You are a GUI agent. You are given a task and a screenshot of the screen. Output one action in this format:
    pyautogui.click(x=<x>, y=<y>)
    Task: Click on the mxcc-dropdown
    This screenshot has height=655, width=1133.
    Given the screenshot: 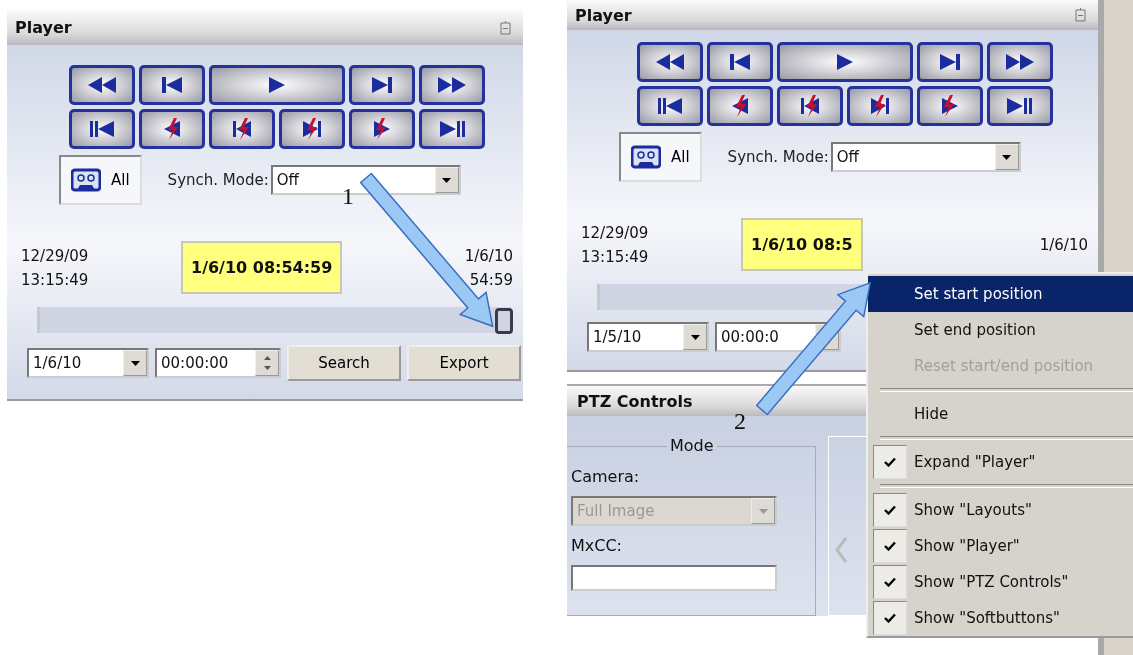 What is the action you would take?
    pyautogui.click(x=674, y=578)
    